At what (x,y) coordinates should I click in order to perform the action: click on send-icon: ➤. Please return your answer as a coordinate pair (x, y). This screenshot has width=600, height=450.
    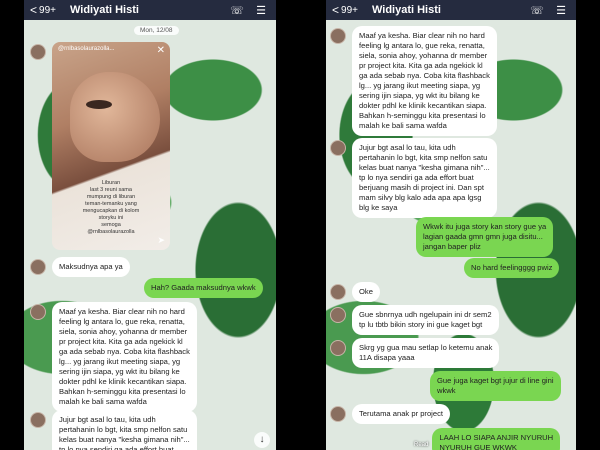
    Looking at the image, I should click on (161, 240).